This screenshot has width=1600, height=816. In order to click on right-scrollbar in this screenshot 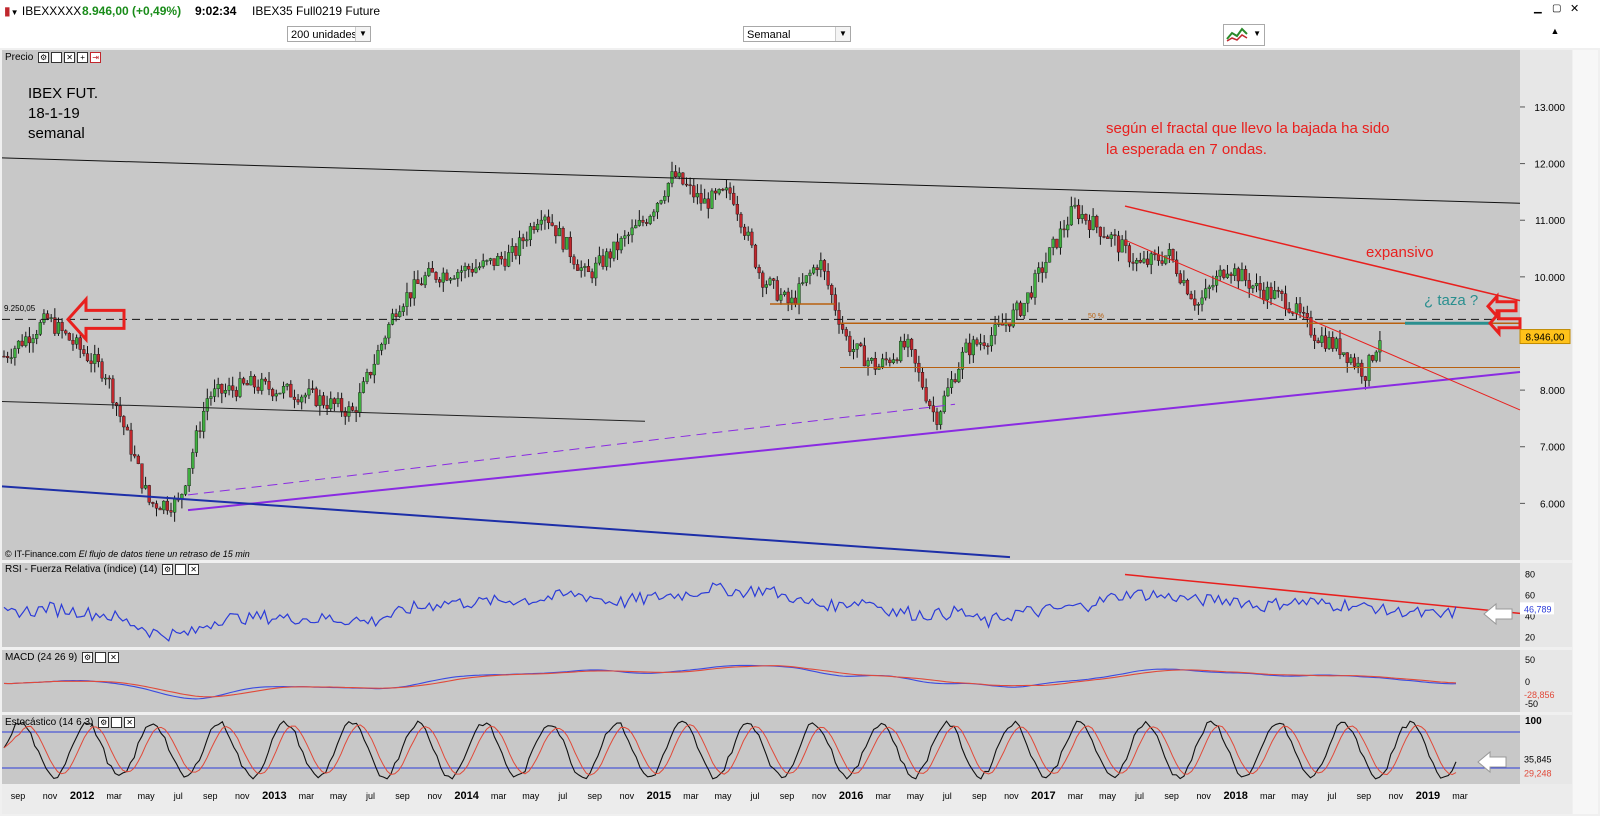, I will do `click(1585, 432)`.